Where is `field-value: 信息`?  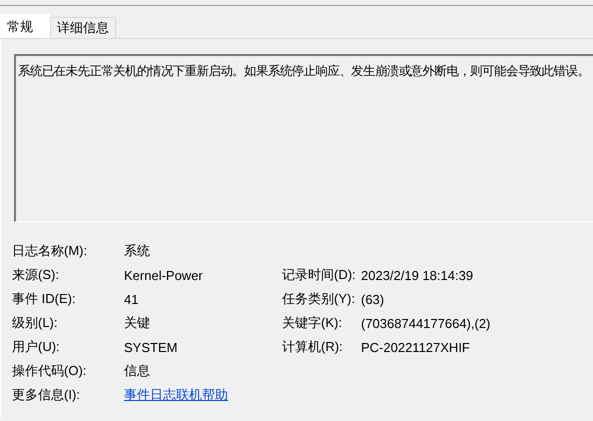 field-value: 信息 is located at coordinates (137, 371).